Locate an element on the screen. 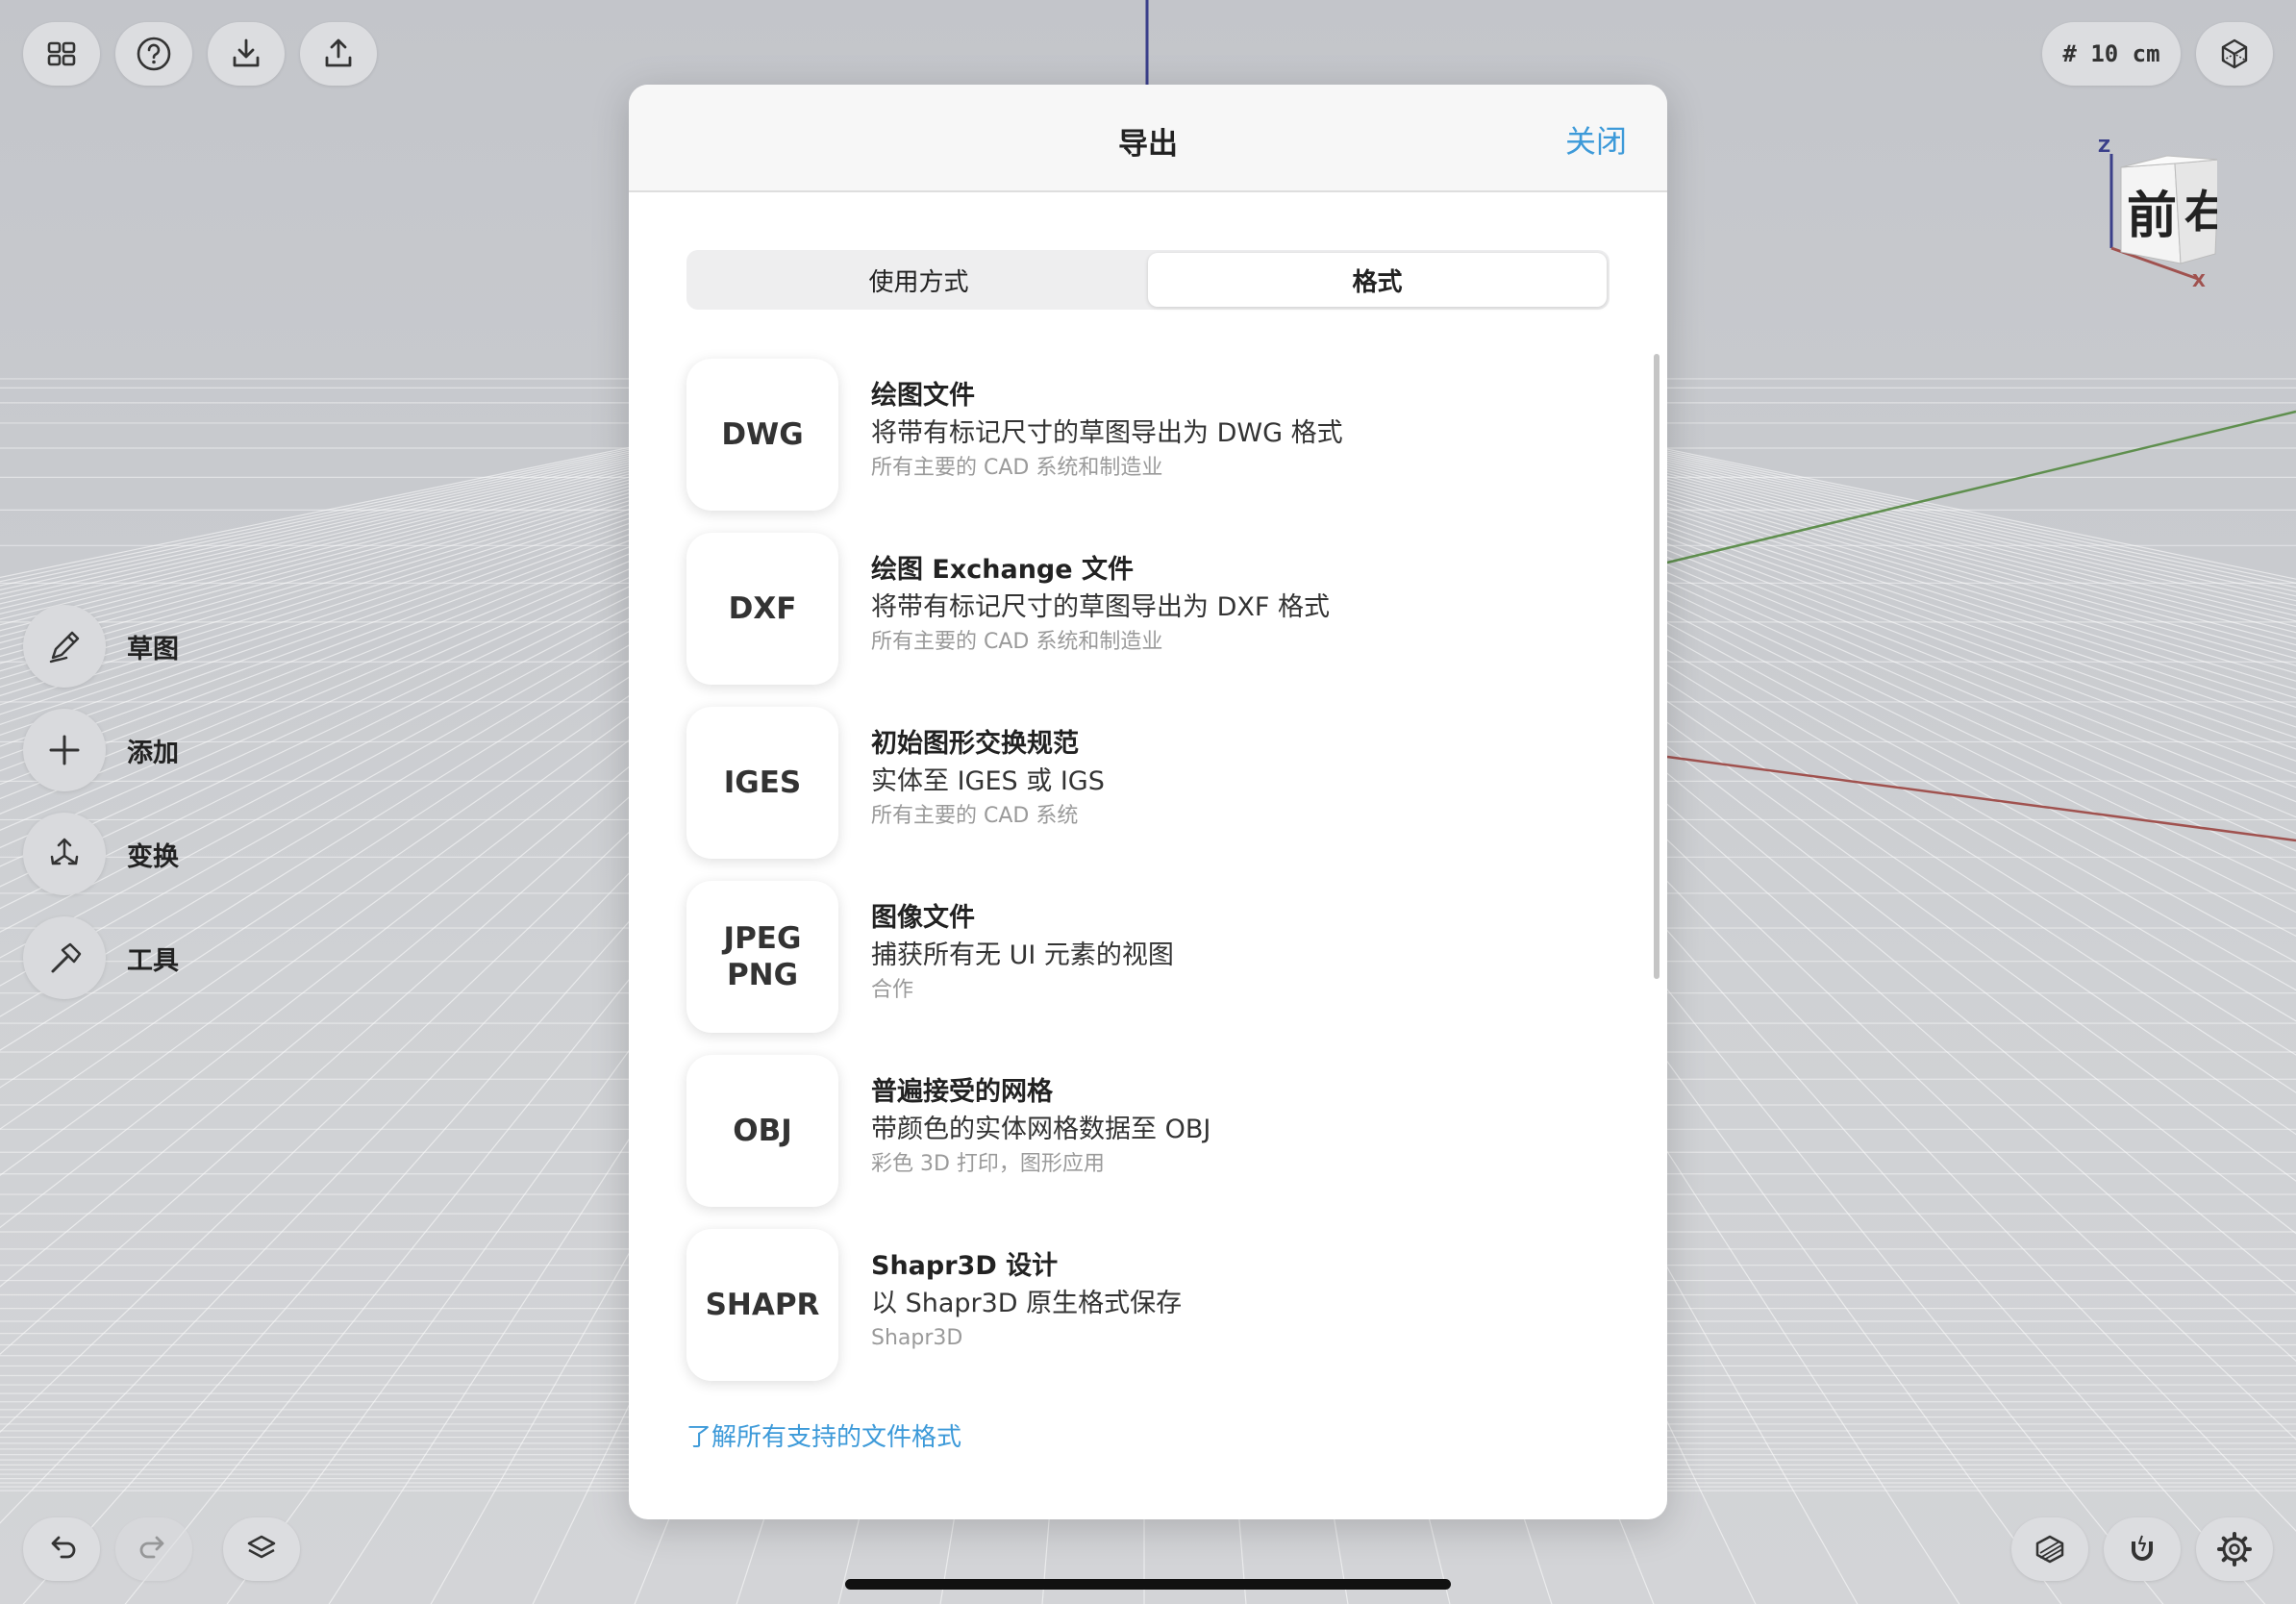  format-subtitle: 所有主要的 CAD 系统 is located at coordinates (975, 816).